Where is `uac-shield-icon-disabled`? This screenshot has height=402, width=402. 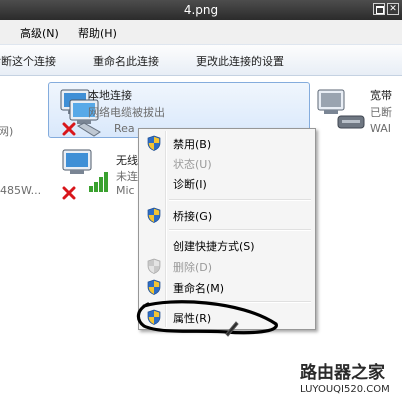 uac-shield-icon-disabled is located at coordinates (154, 266).